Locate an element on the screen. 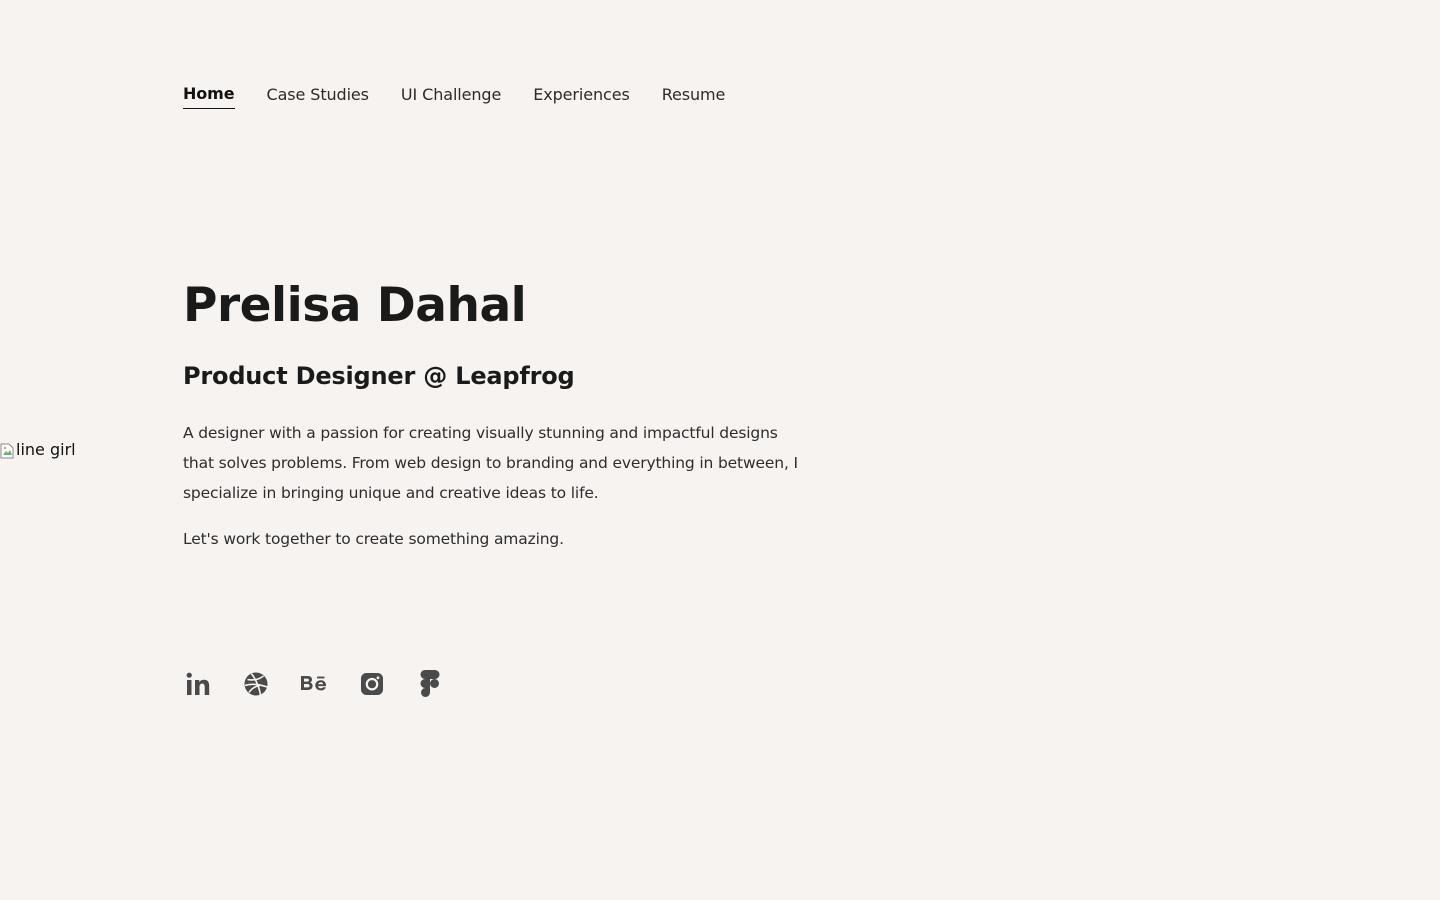 This screenshot has width=1440, height=900. linkedin-icon is located at coordinates (198, 684).